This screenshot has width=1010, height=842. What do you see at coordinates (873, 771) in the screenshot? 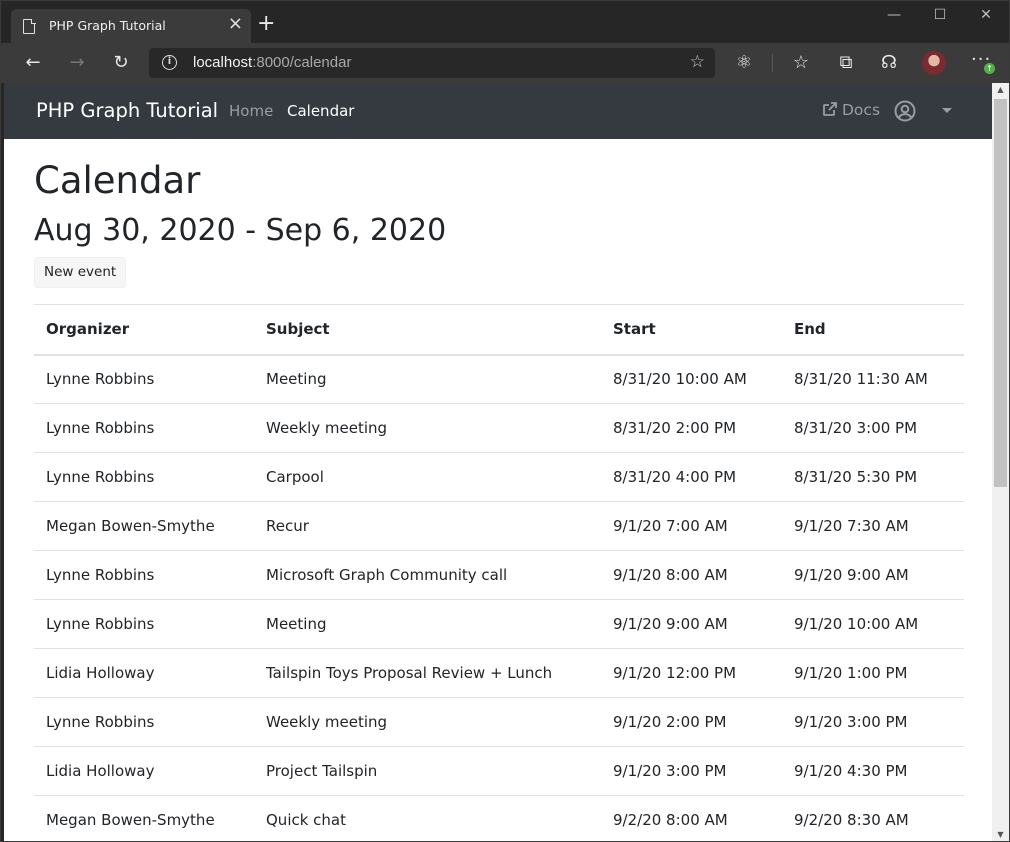
I see `cell-end: 9/1/20 4:30 PM` at bounding box center [873, 771].